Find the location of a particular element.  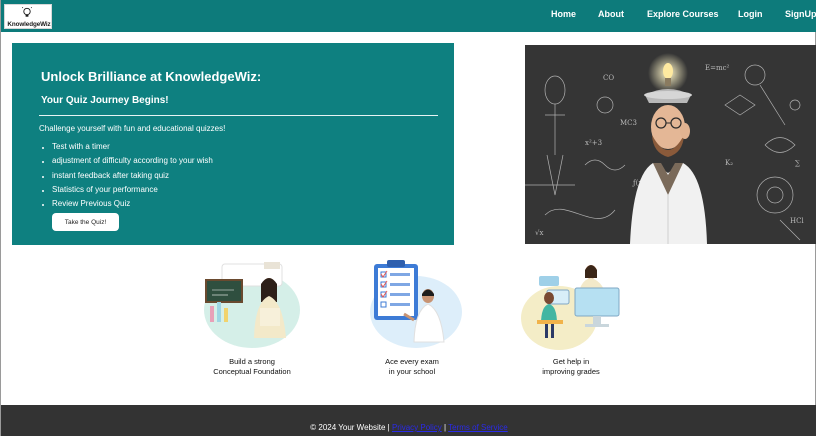

svg-text: MC3 is located at coordinates (628, 123).